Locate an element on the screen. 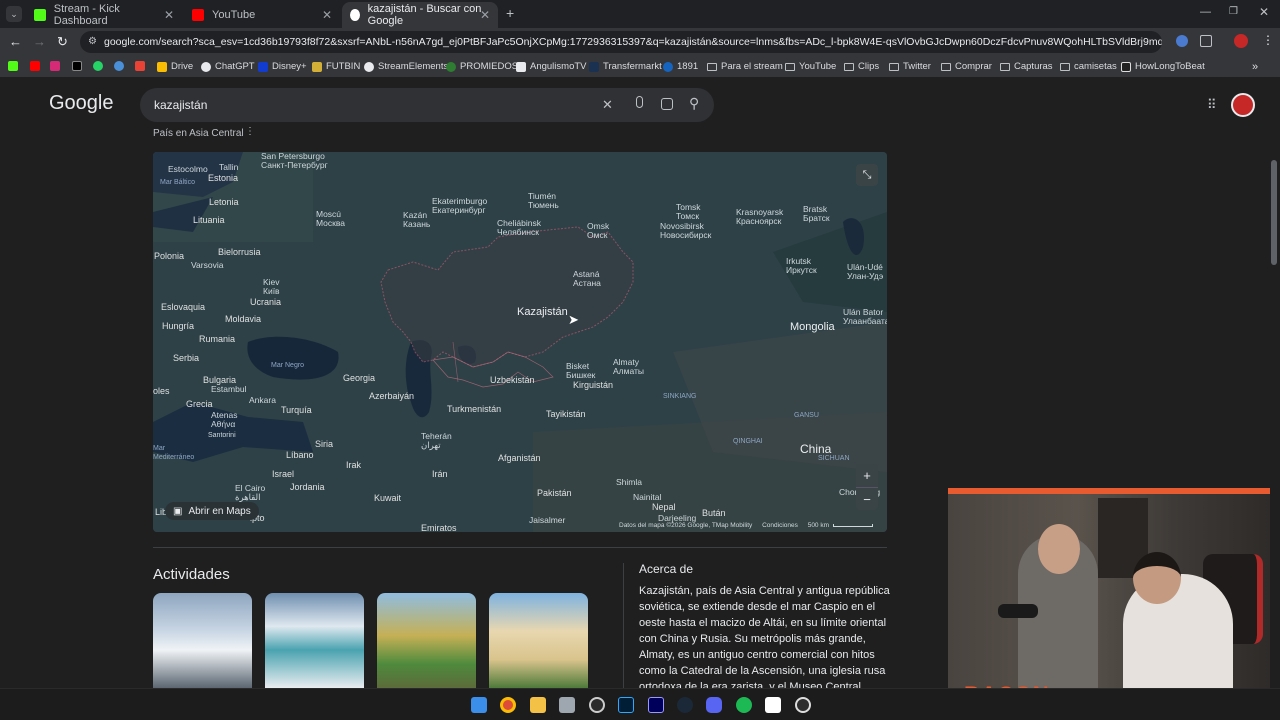 The image size is (1280, 720). map-label: Azerbaiyán is located at coordinates (391, 396).